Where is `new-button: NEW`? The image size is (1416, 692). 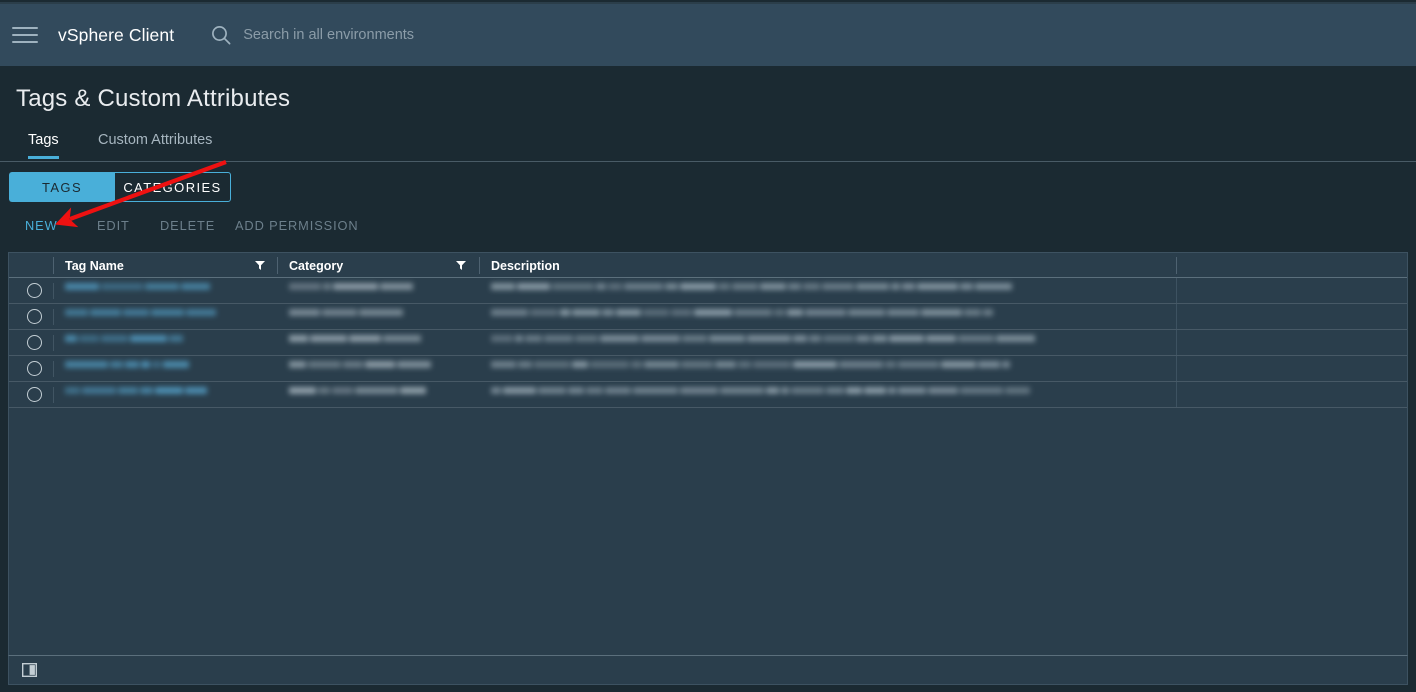 new-button: NEW is located at coordinates (41, 225).